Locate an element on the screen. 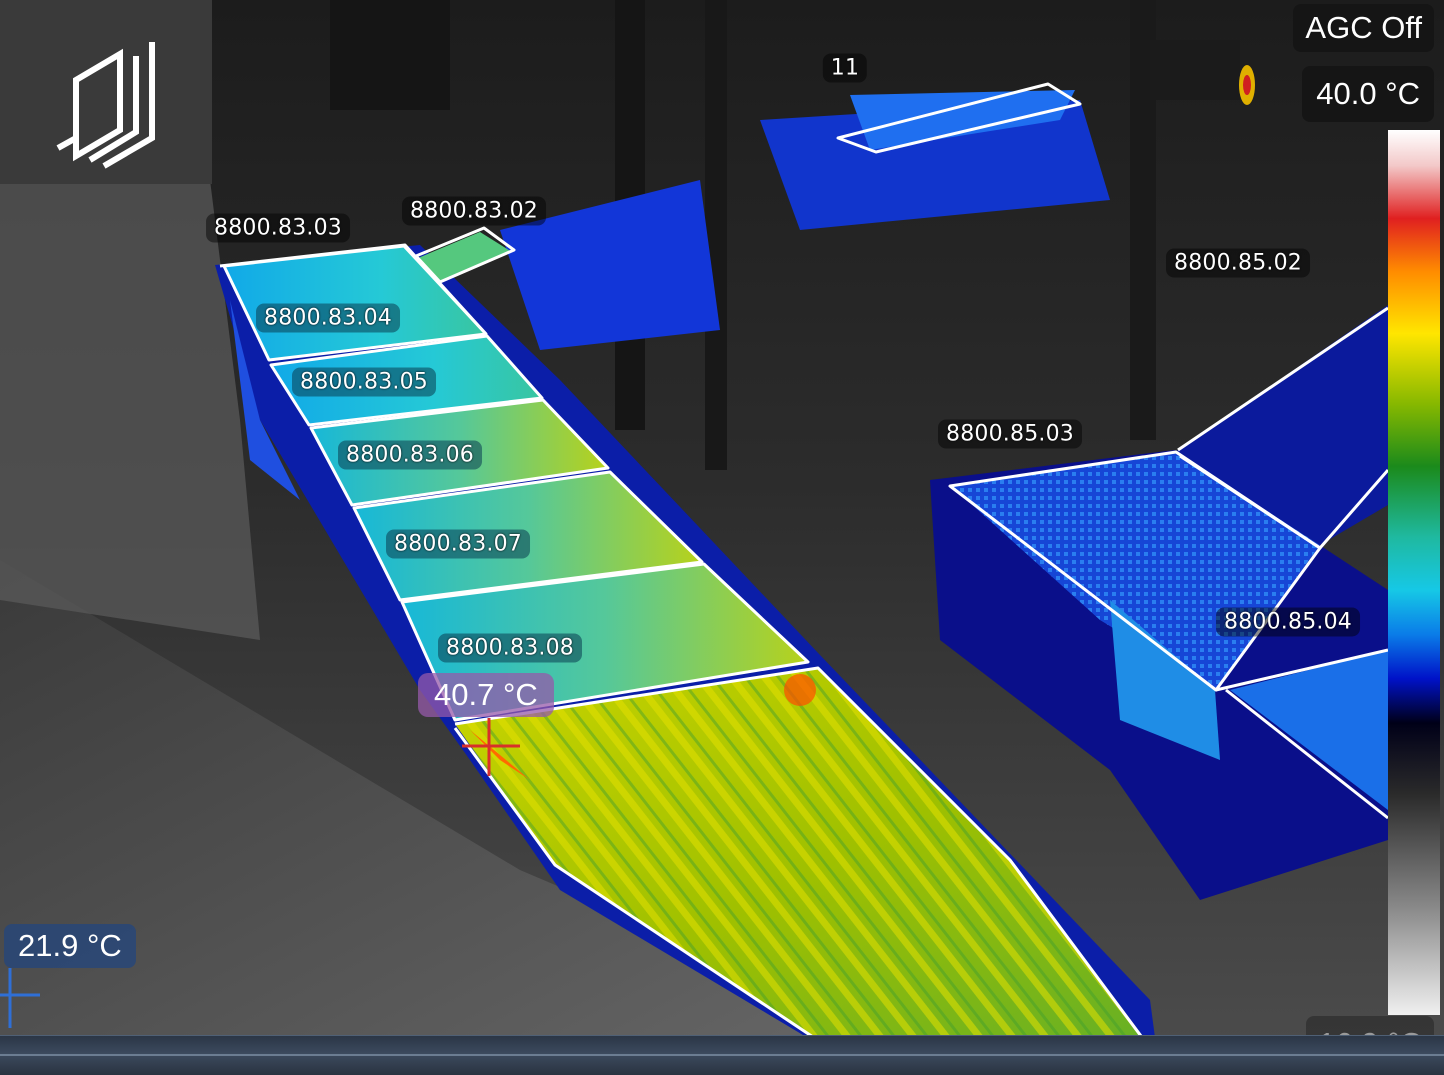 The width and height of the screenshot is (1444, 1075). roi-label-8800-83-06: 8800.83.06 is located at coordinates (410, 455).